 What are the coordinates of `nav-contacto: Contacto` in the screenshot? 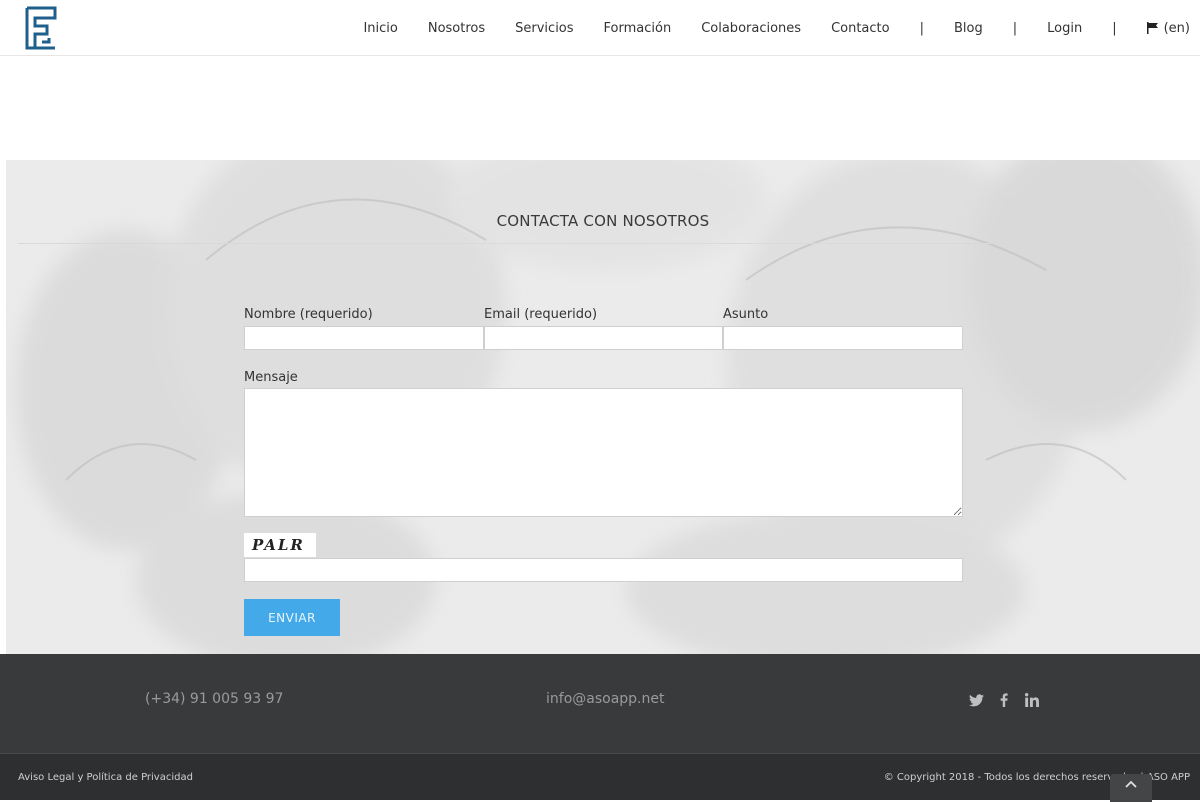 It's located at (860, 28).